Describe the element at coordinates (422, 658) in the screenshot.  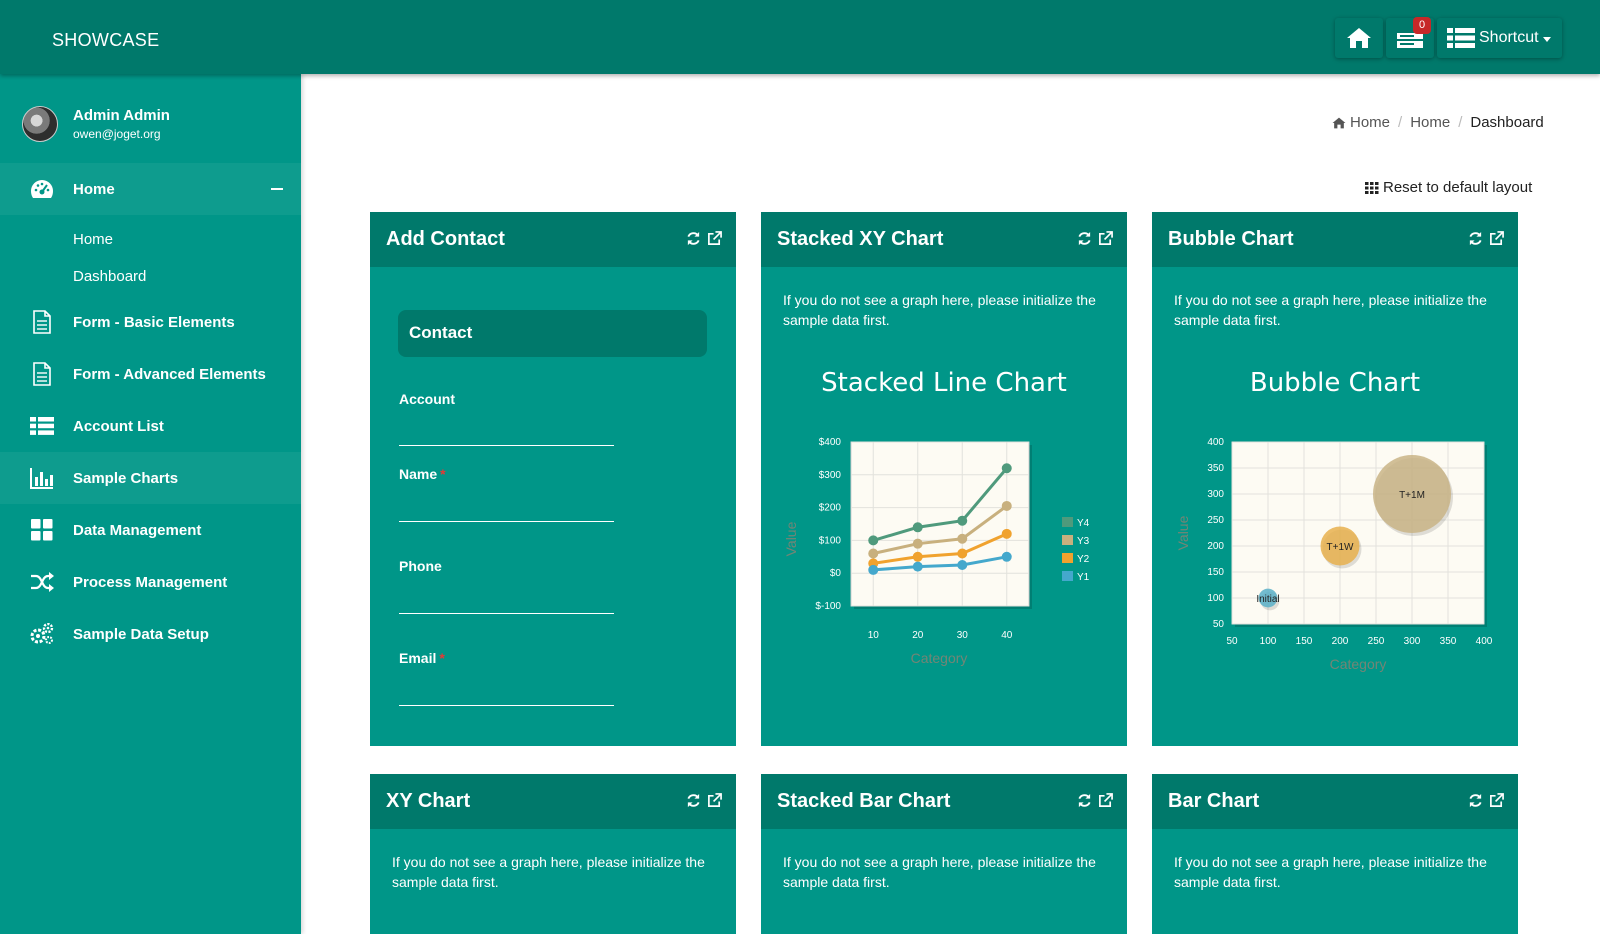
I see `email-label: Email *` at that location.